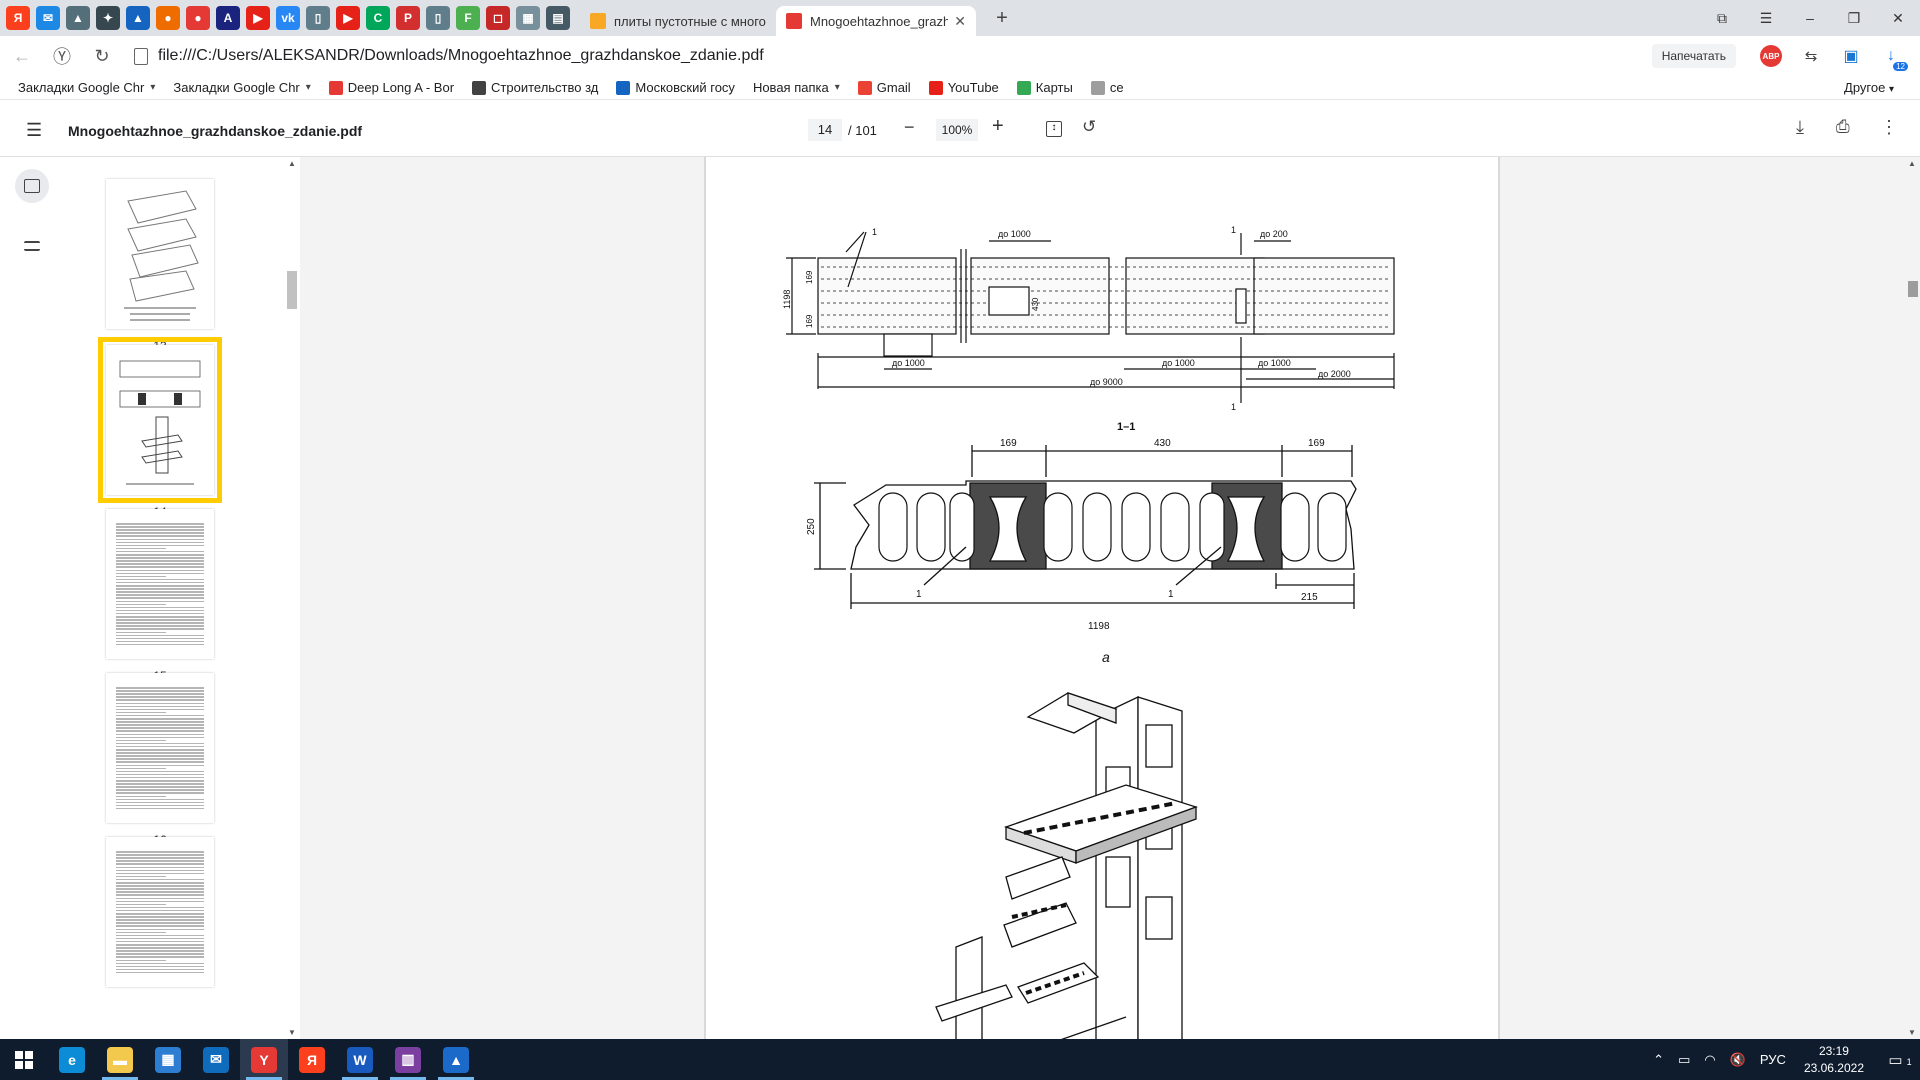 The image size is (1920, 1080). Describe the element at coordinates (1771, 56) in the screenshot. I see `adblock-icon: ABP` at that location.